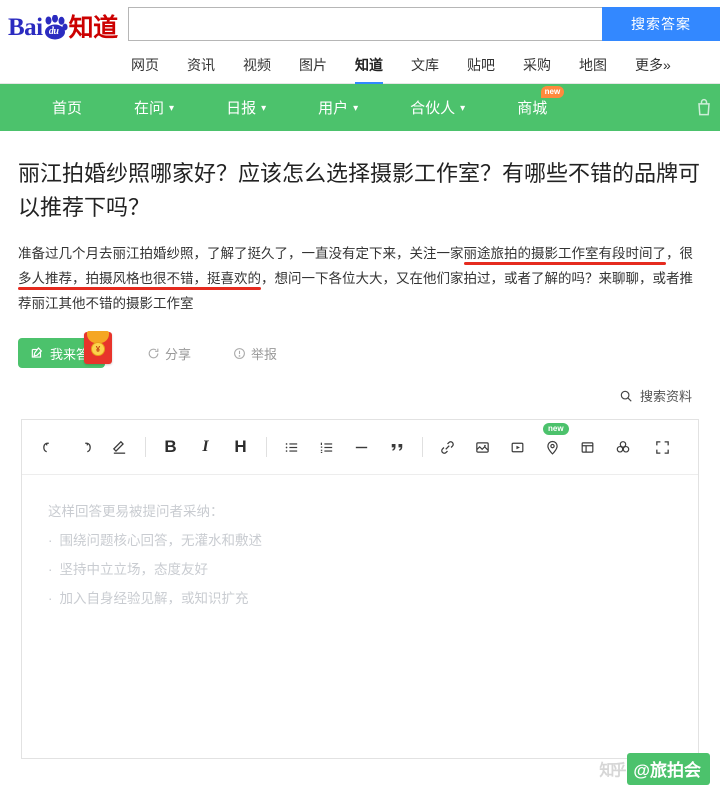 The width and height of the screenshot is (720, 797). Describe the element at coordinates (593, 65) in the screenshot. I see `tab-map: 地图` at that location.